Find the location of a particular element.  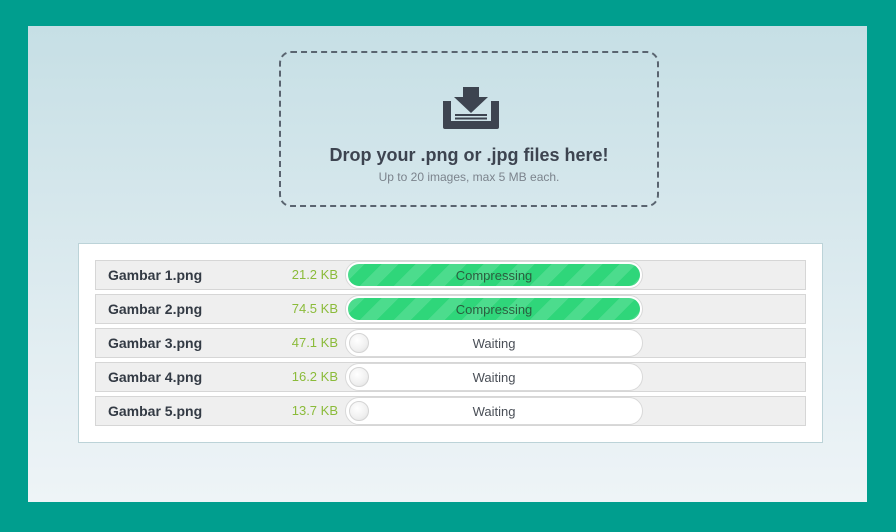

file-row: Gambar 4.png 16.2 KB Waiting is located at coordinates (450, 377).